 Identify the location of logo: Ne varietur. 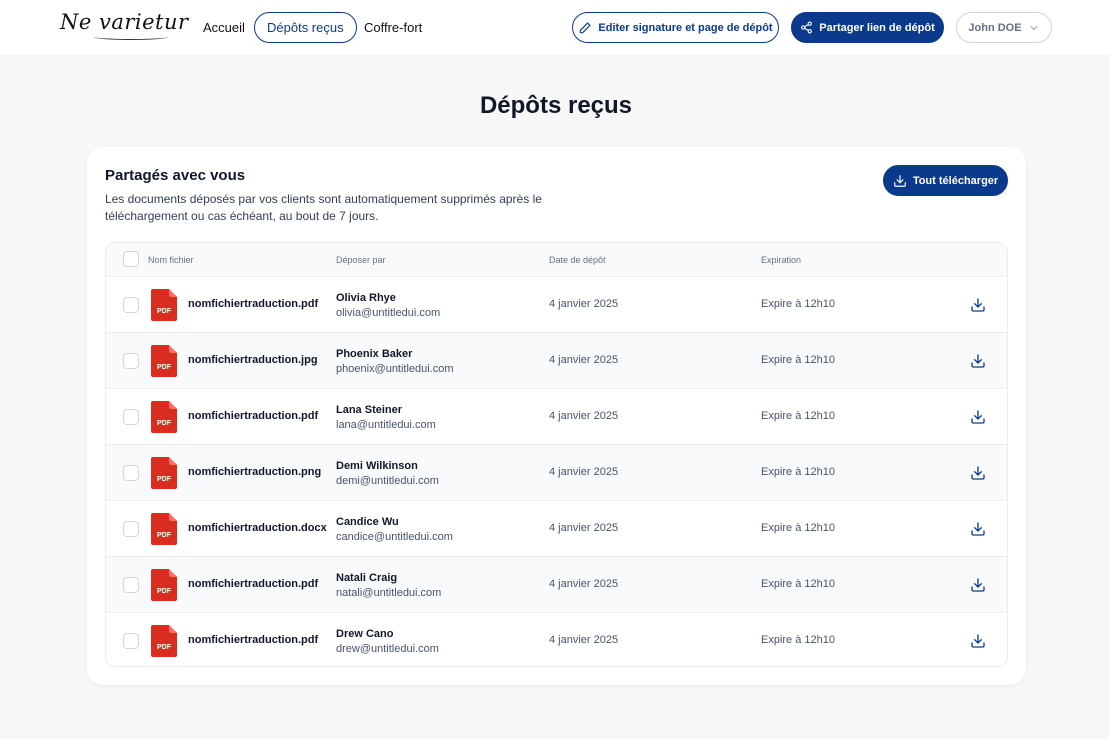
(124, 22).